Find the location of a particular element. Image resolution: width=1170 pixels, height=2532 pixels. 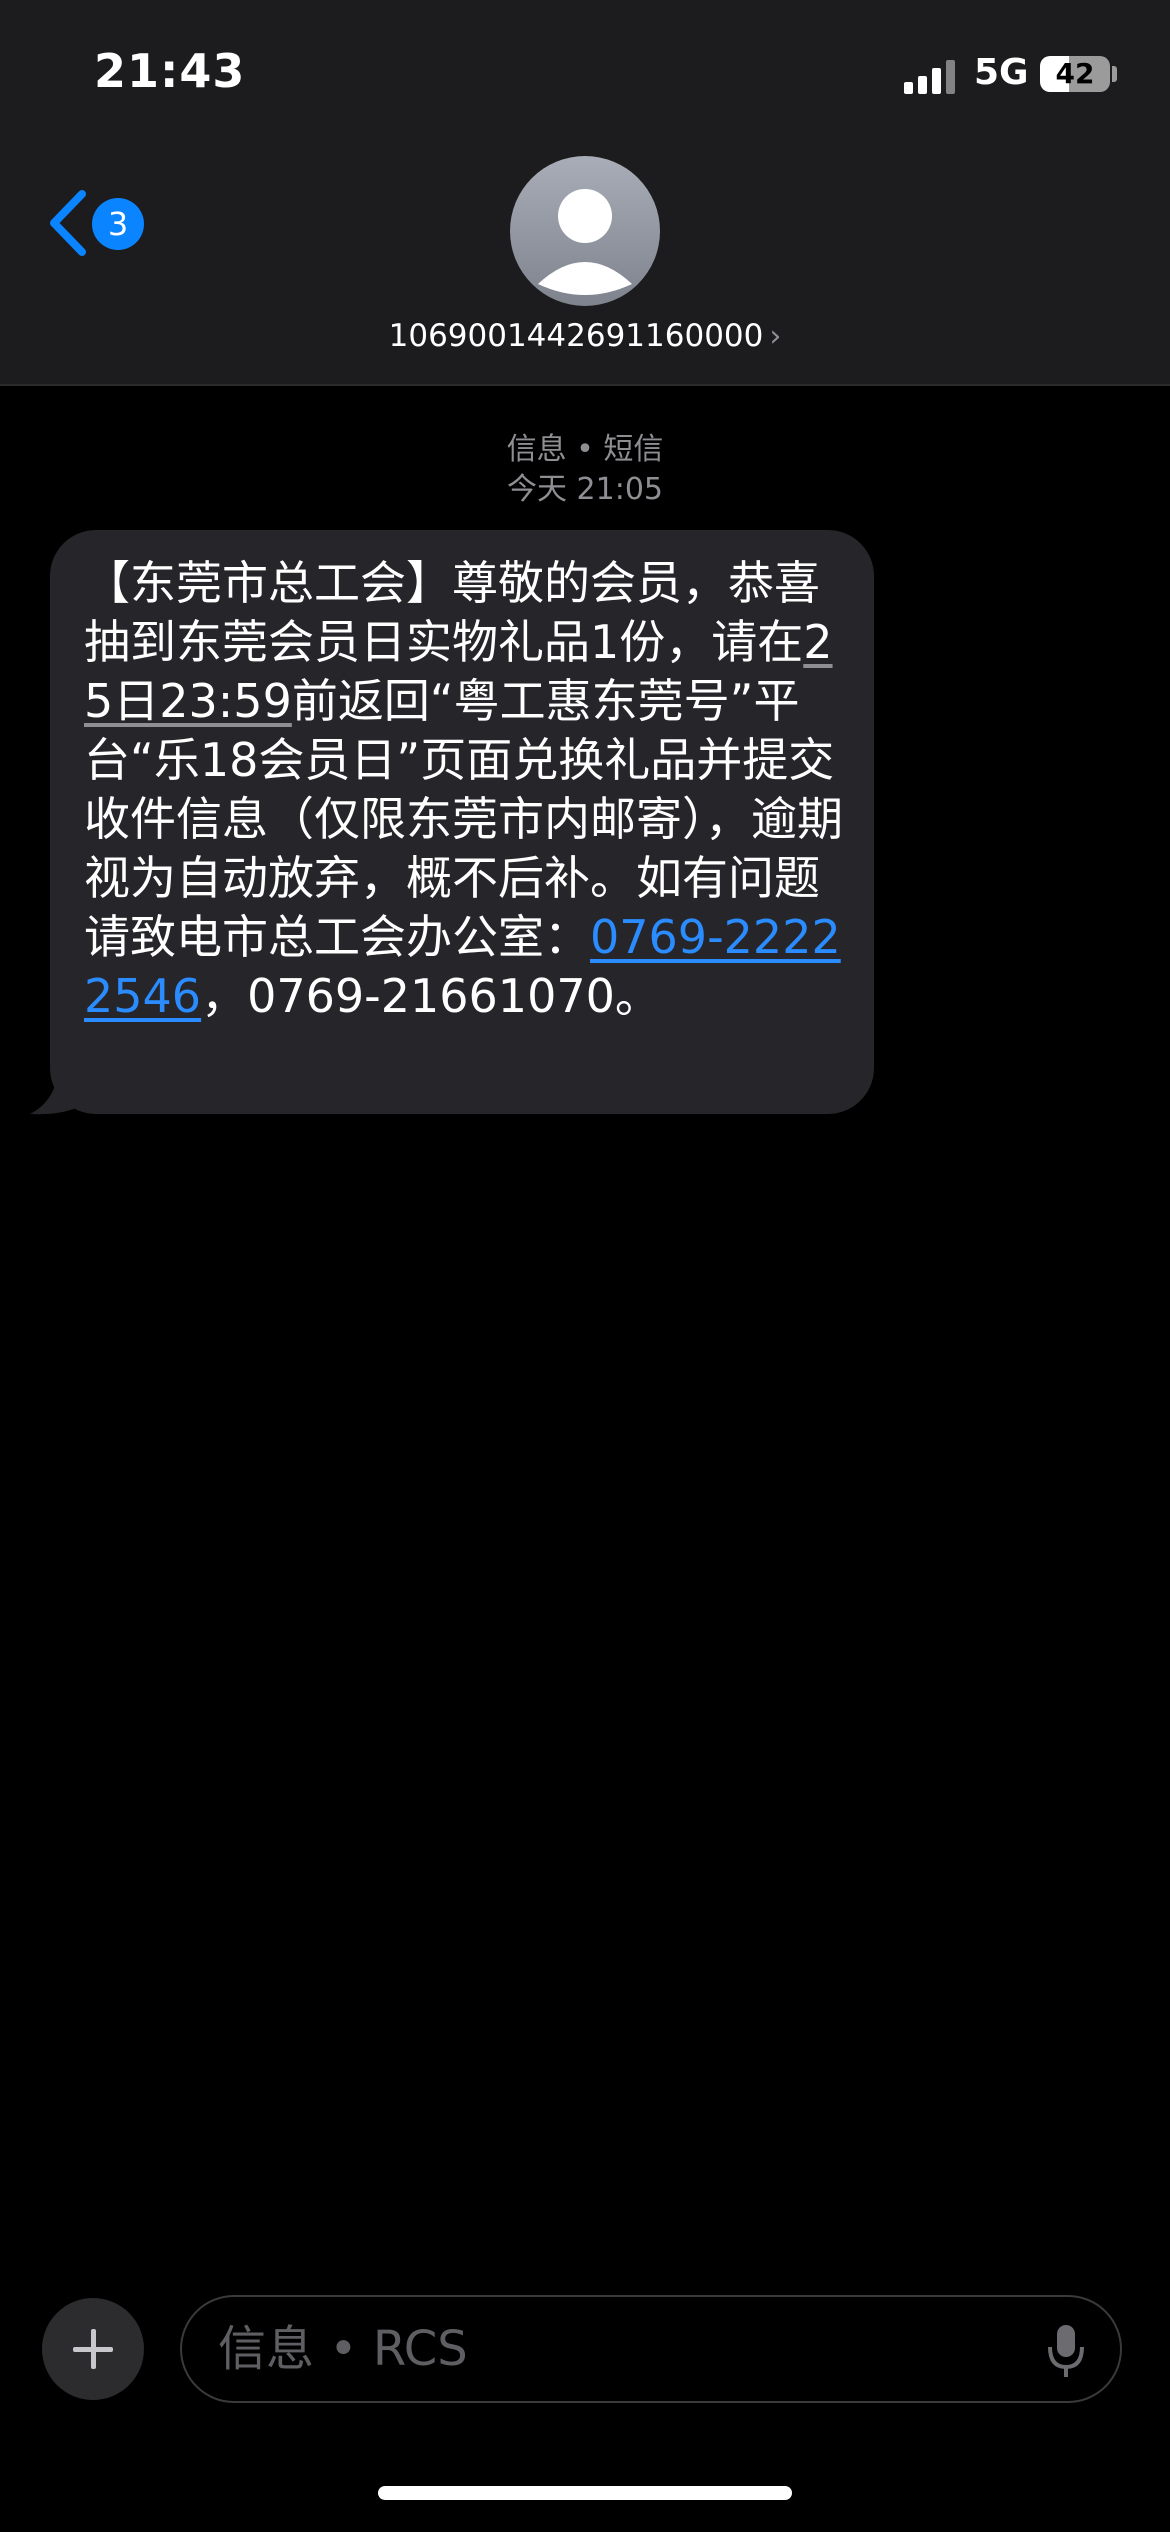

message-text-part: ，0769-21661070。 is located at coordinates (431, 996).